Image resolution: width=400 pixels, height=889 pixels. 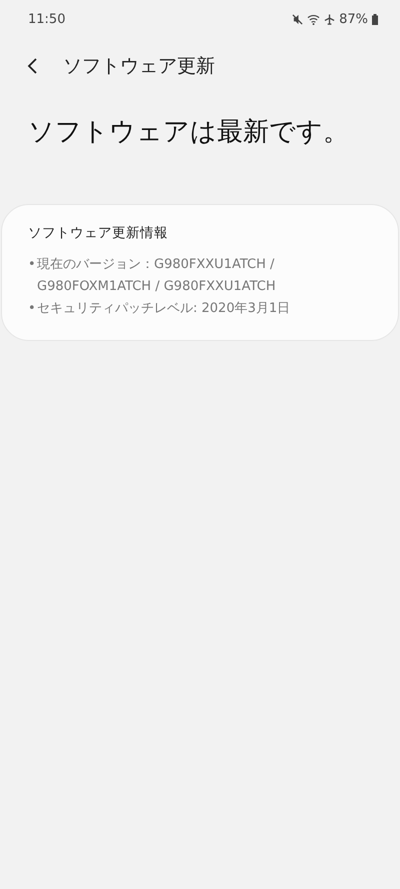 I want to click on back-icon, so click(x=32, y=66).